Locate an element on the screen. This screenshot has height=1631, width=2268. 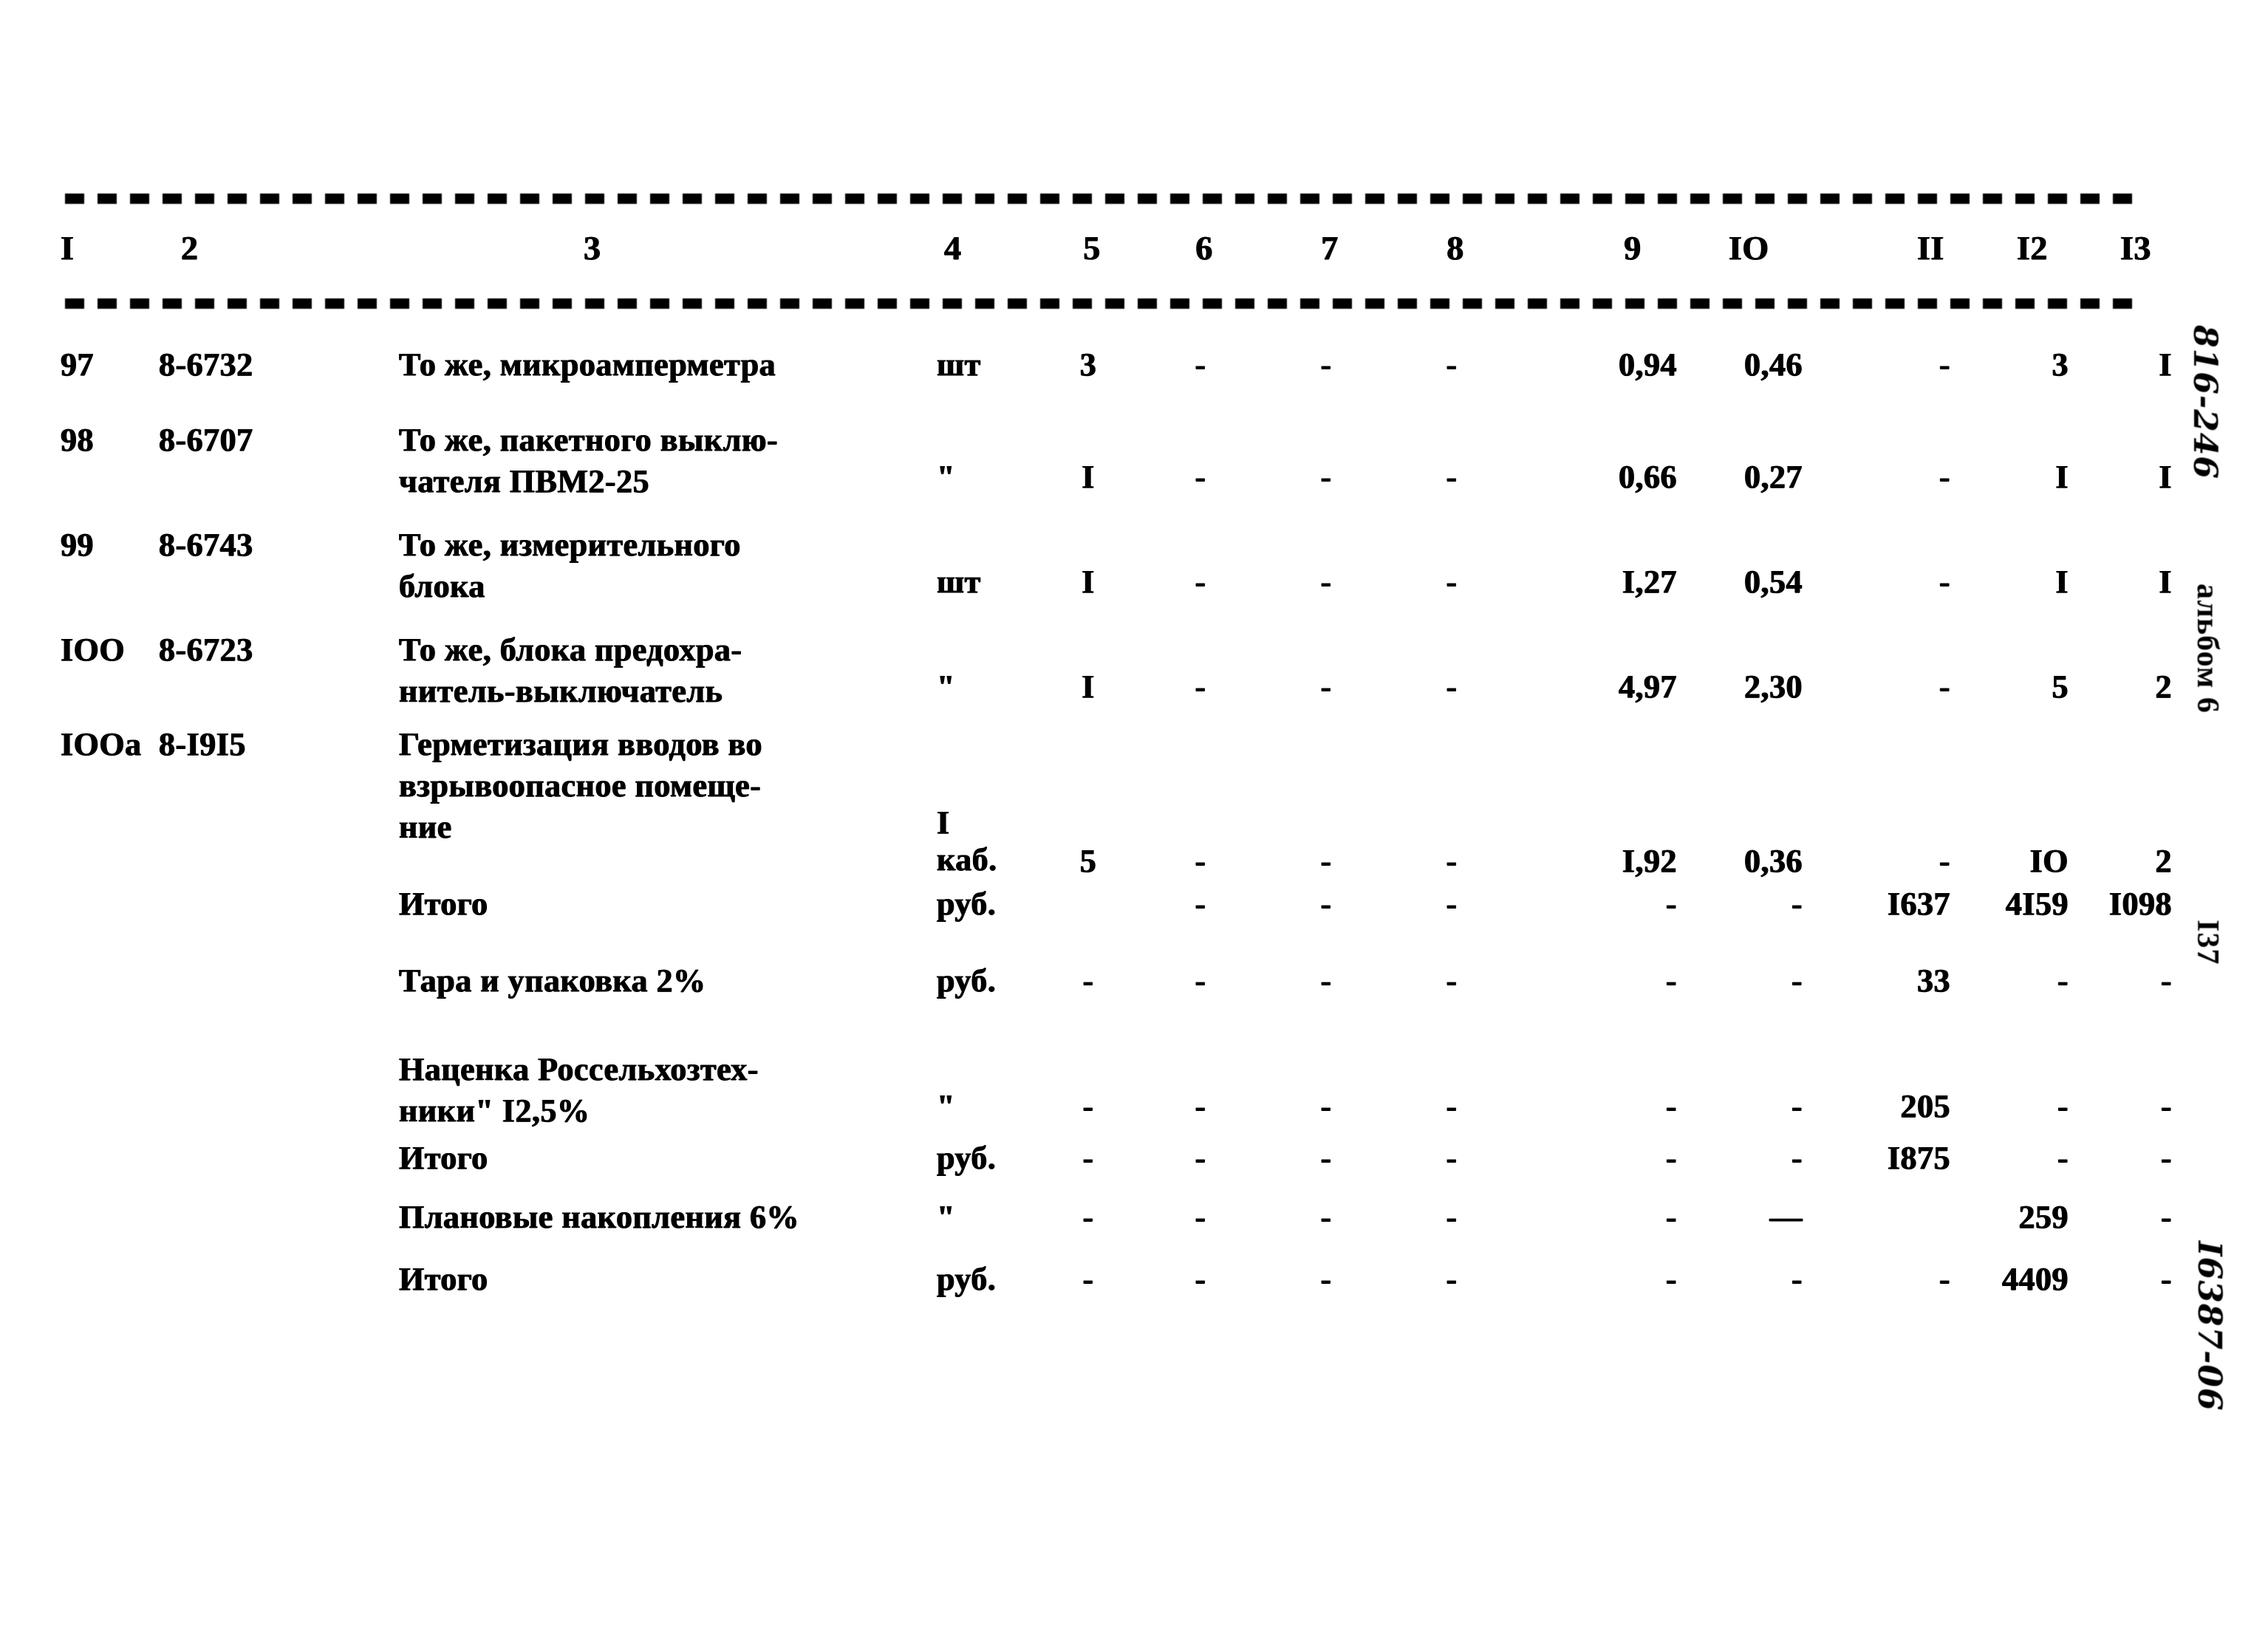
summary-col11: I875 is located at coordinates (1918, 1158).